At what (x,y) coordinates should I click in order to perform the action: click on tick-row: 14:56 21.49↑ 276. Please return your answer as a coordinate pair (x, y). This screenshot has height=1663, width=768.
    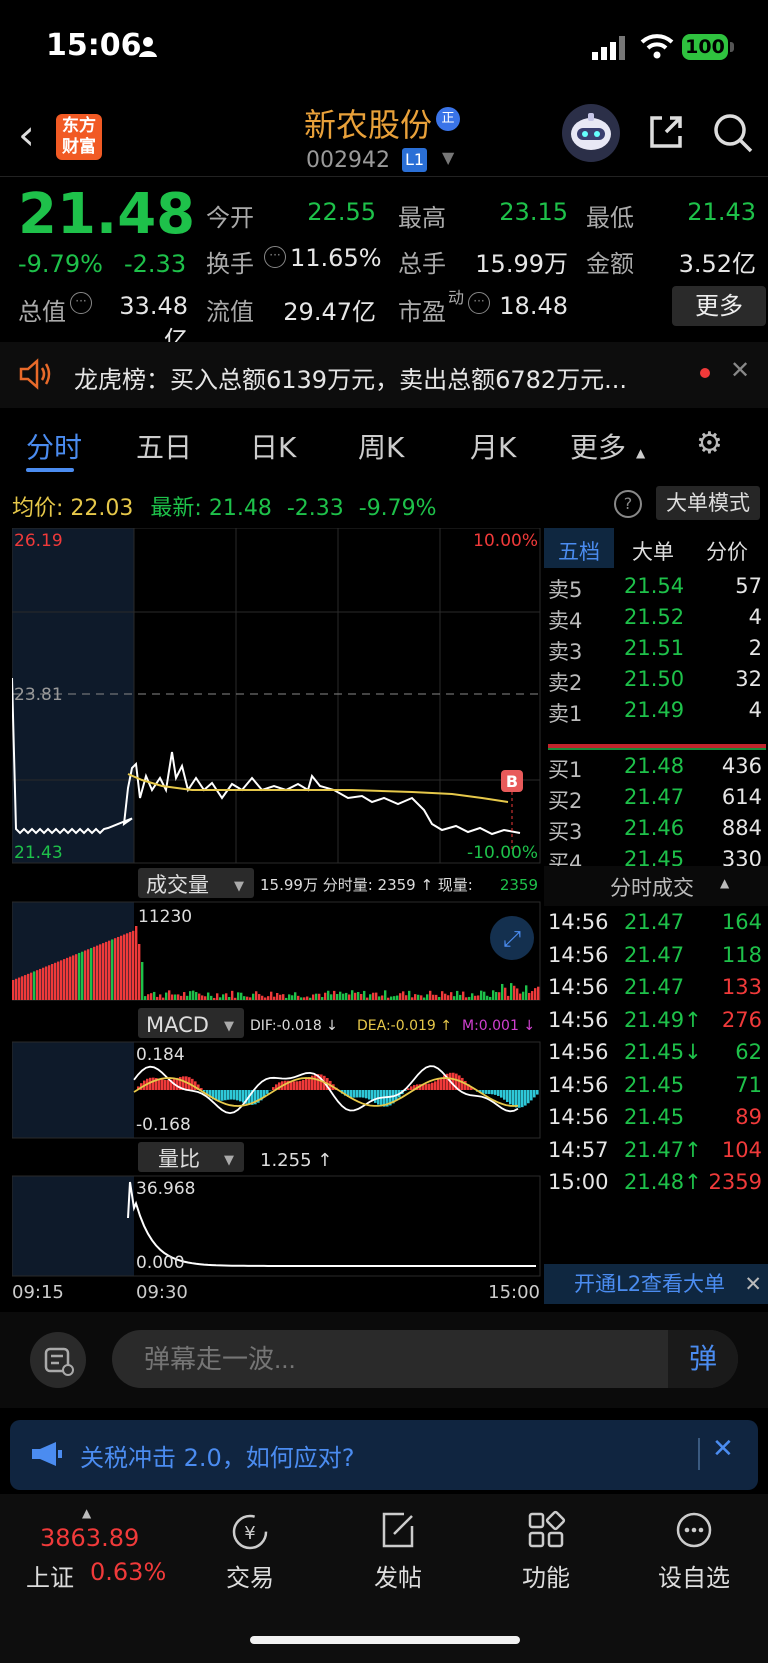
    Looking at the image, I should click on (655, 1025).